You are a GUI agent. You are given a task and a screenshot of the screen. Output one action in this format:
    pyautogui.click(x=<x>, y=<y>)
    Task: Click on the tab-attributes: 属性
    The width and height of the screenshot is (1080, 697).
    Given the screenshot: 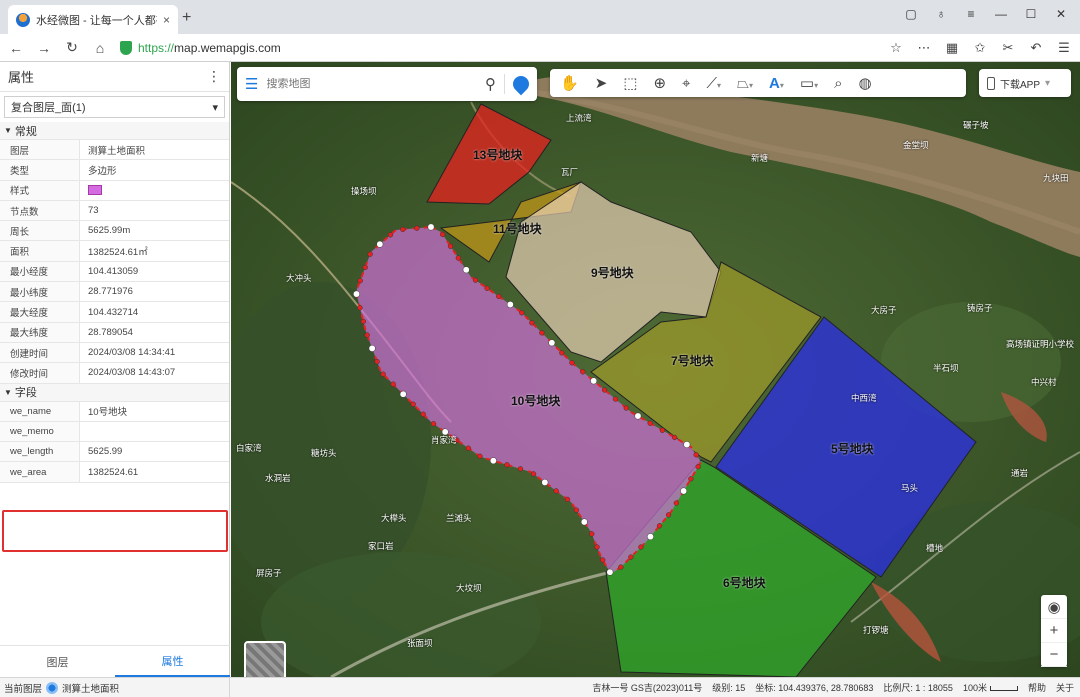 What is the action you would take?
    pyautogui.click(x=172, y=661)
    